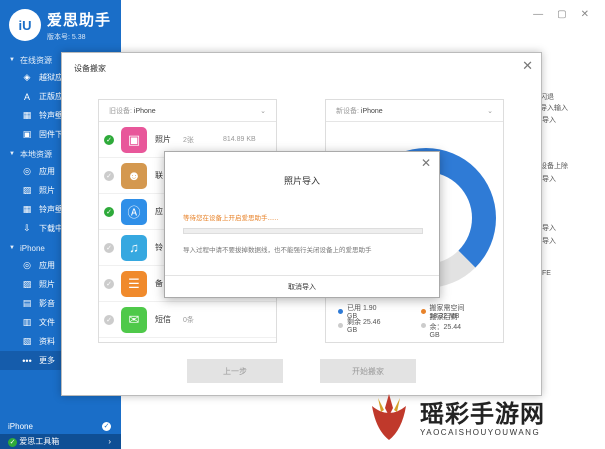  Describe the element at coordinates (134, 319) in the screenshot. I see `messages-app-icon: ✉` at that location.